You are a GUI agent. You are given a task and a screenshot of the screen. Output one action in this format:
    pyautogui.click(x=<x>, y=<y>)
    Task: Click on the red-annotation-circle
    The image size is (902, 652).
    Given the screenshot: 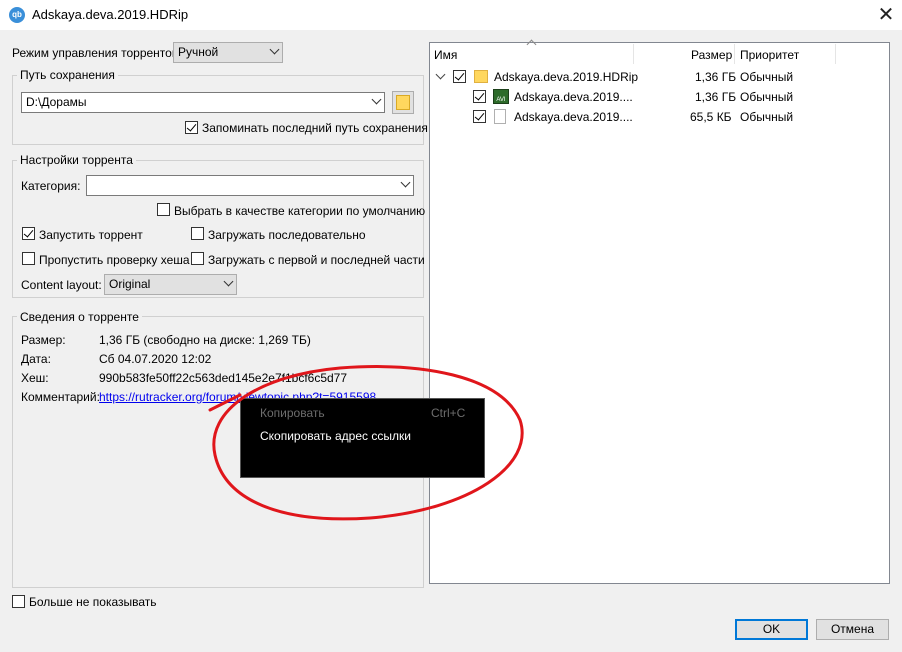 What is the action you would take?
    pyautogui.click(x=366, y=443)
    